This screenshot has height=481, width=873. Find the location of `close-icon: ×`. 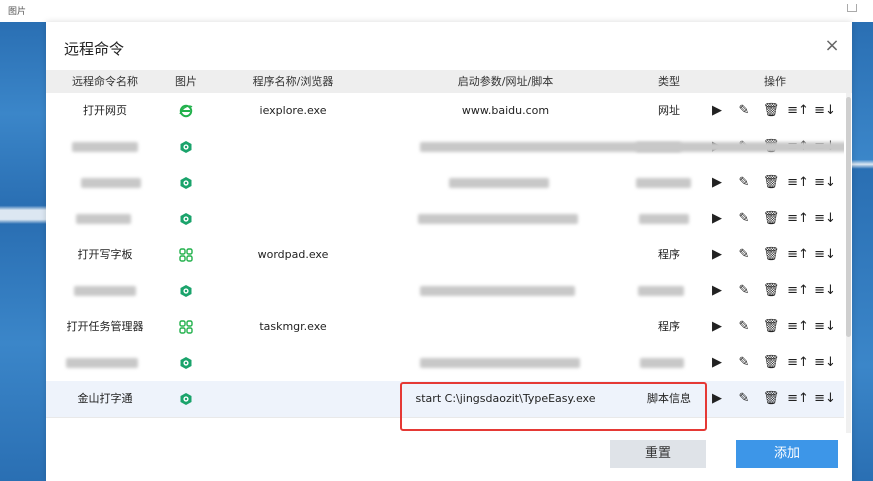

close-icon: × is located at coordinates (832, 46).